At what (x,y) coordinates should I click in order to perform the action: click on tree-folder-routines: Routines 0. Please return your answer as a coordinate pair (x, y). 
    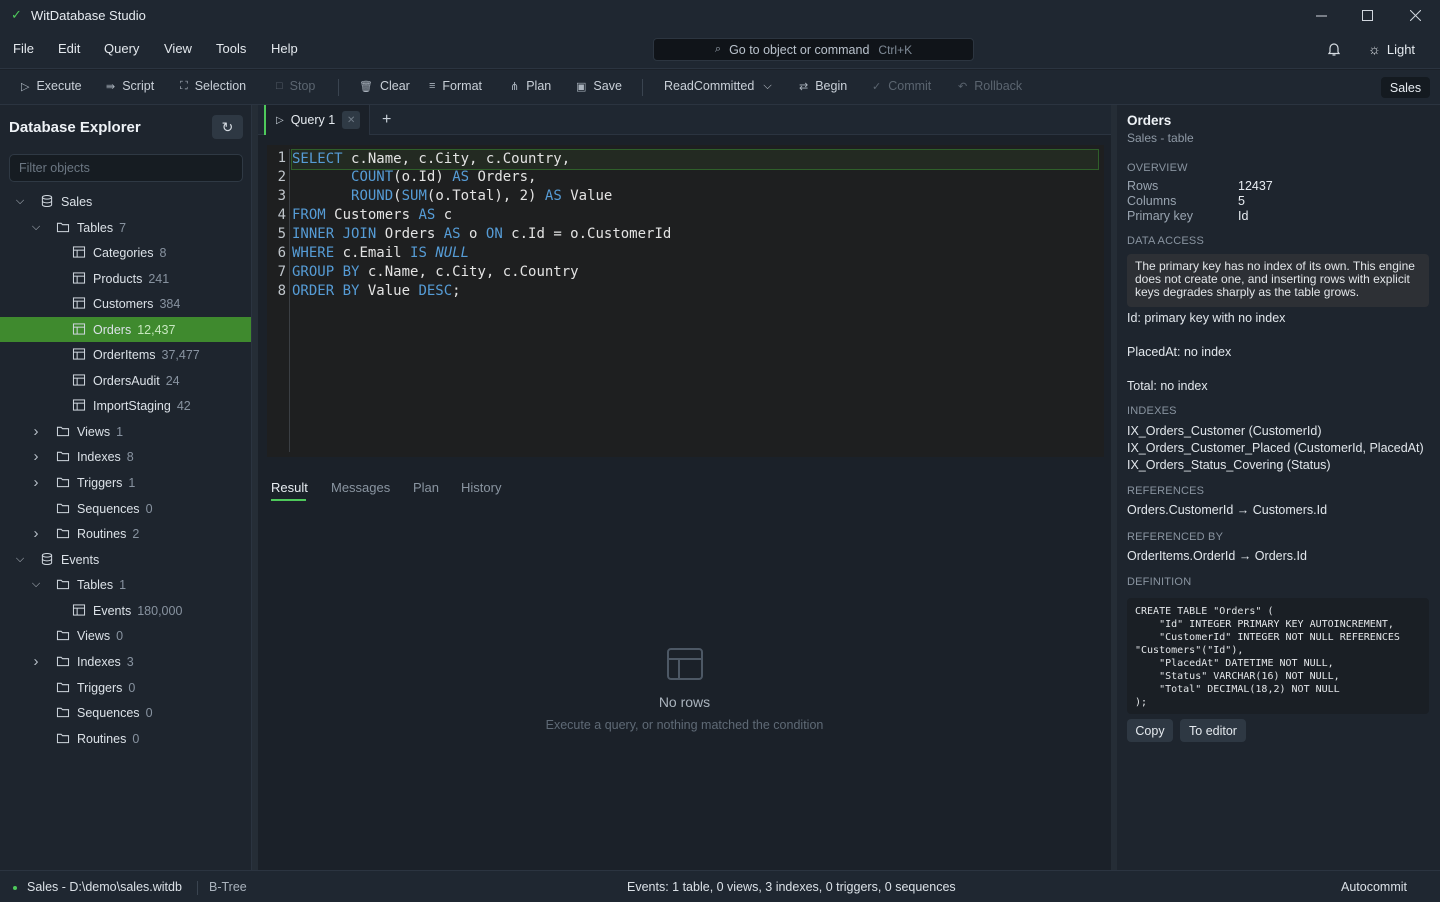
    Looking at the image, I should click on (125, 738).